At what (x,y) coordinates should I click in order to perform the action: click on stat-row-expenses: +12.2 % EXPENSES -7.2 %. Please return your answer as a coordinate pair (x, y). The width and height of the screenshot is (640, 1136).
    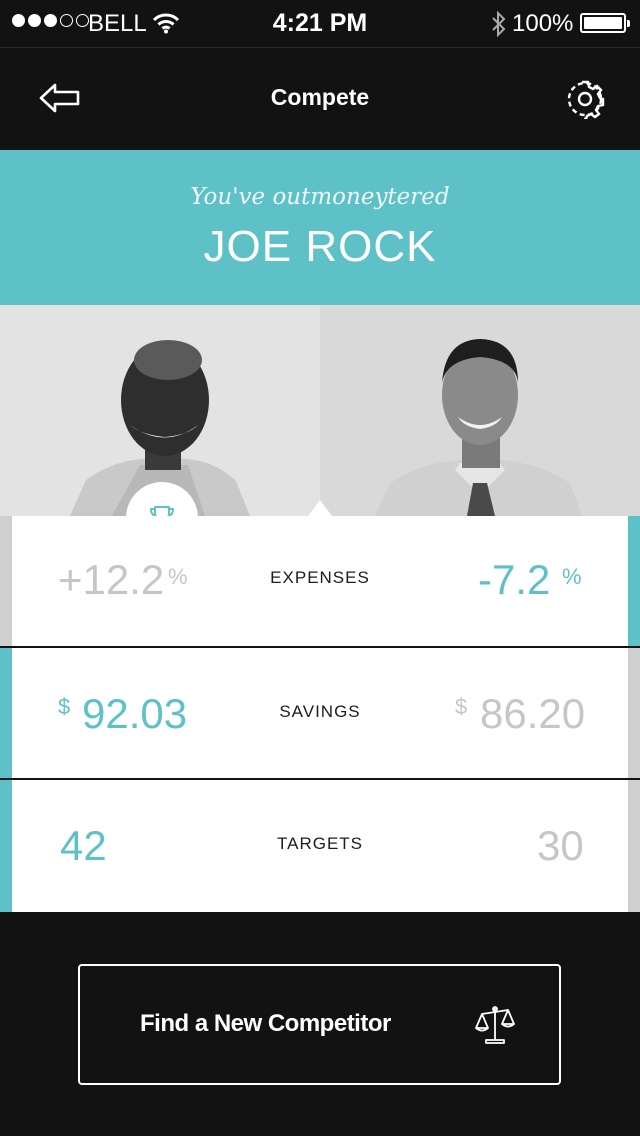
    Looking at the image, I should click on (320, 581).